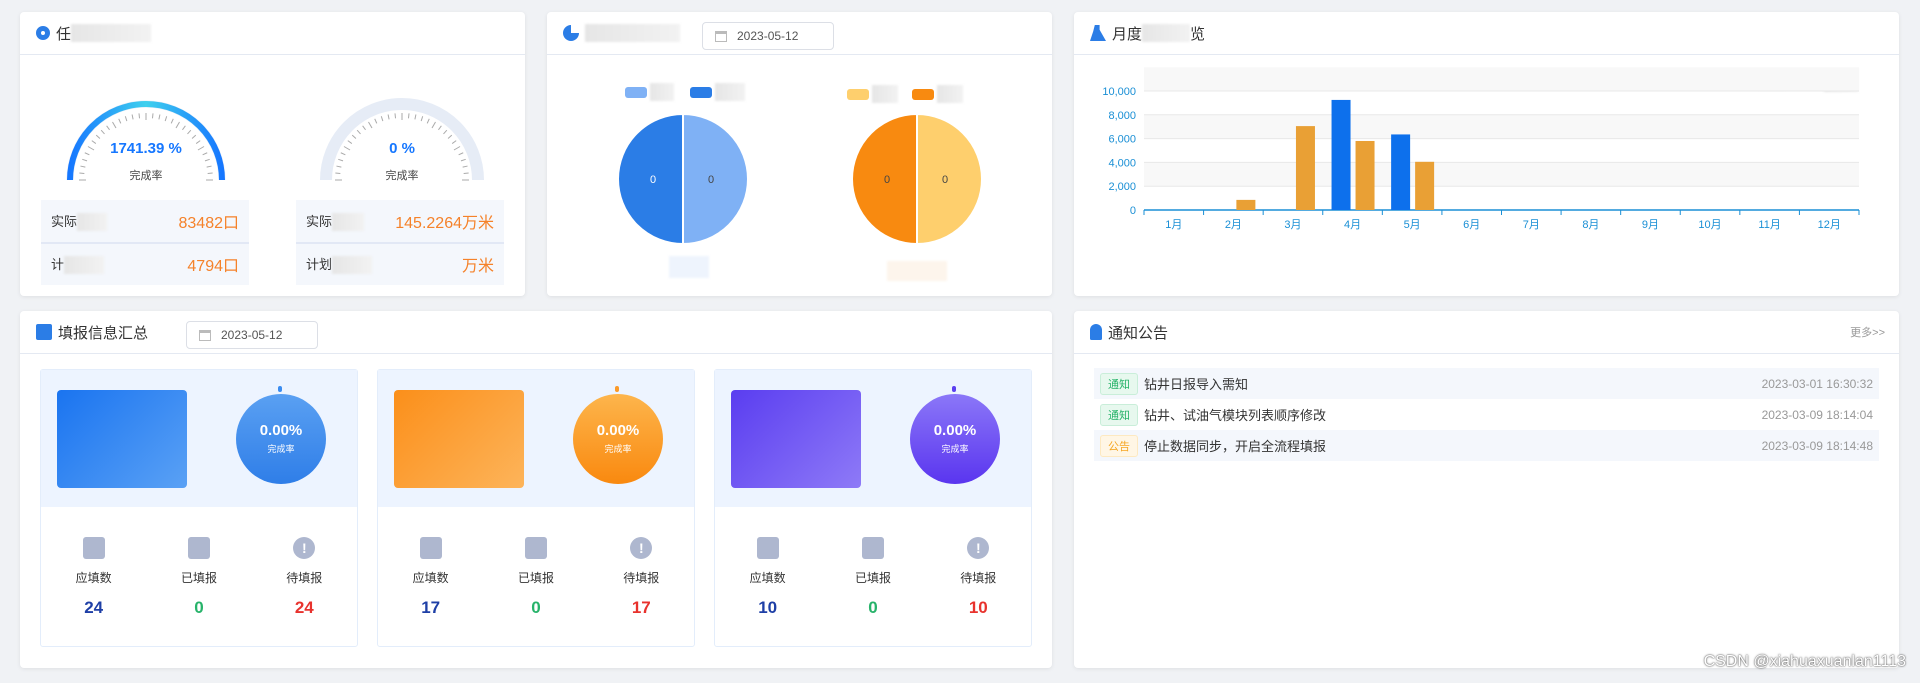 The image size is (1920, 683). What do you see at coordinates (58, 264) in the screenshot?
I see `stat-label: 计` at bounding box center [58, 264].